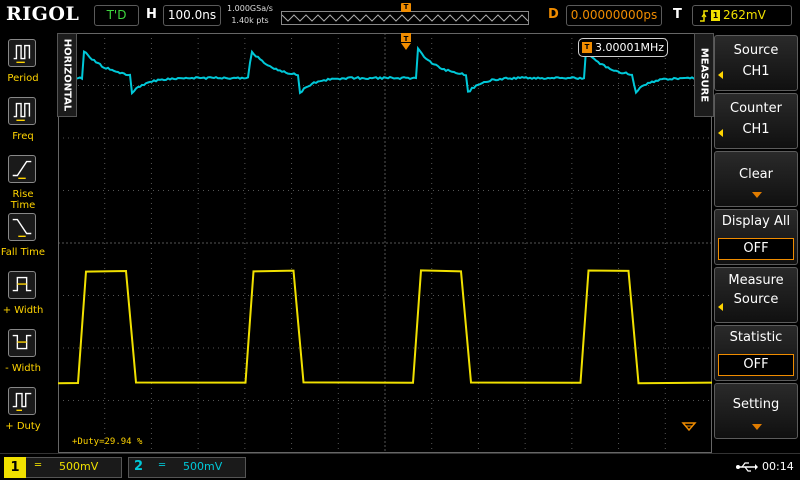 The image size is (800, 480). What do you see at coordinates (116, 15) in the screenshot?
I see `run-state-indicator: T'D` at bounding box center [116, 15].